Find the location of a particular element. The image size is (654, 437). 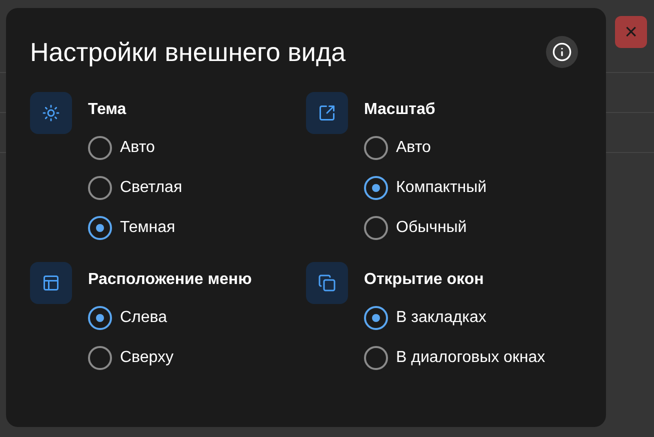

section-title: Масштаб is located at coordinates (400, 110).